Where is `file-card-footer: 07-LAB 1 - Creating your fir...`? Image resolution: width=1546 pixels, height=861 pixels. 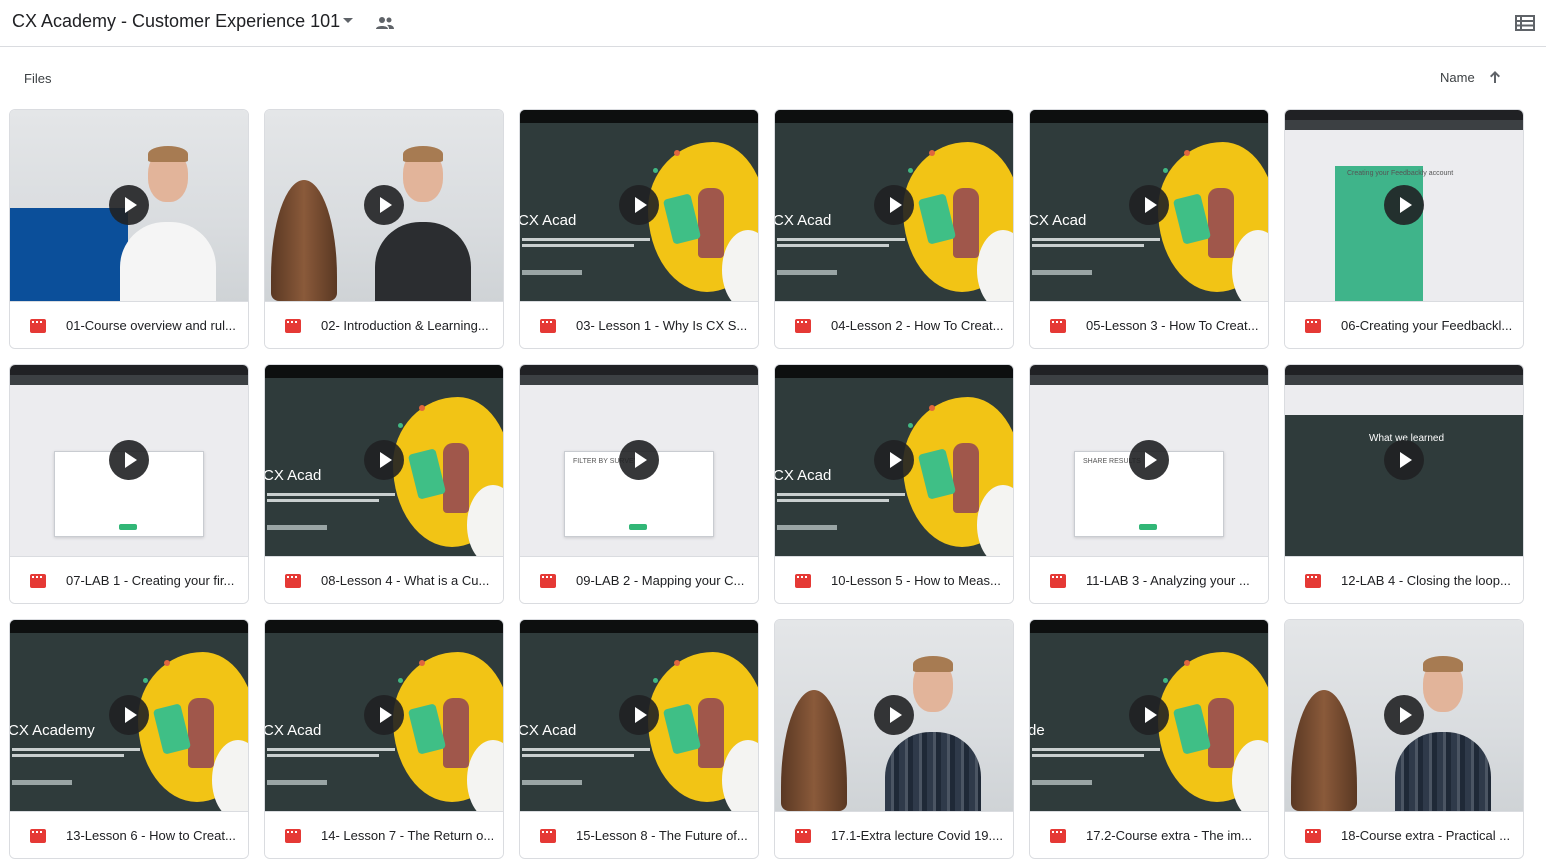
file-card-footer: 07-LAB 1 - Creating your fir... is located at coordinates (129, 579).